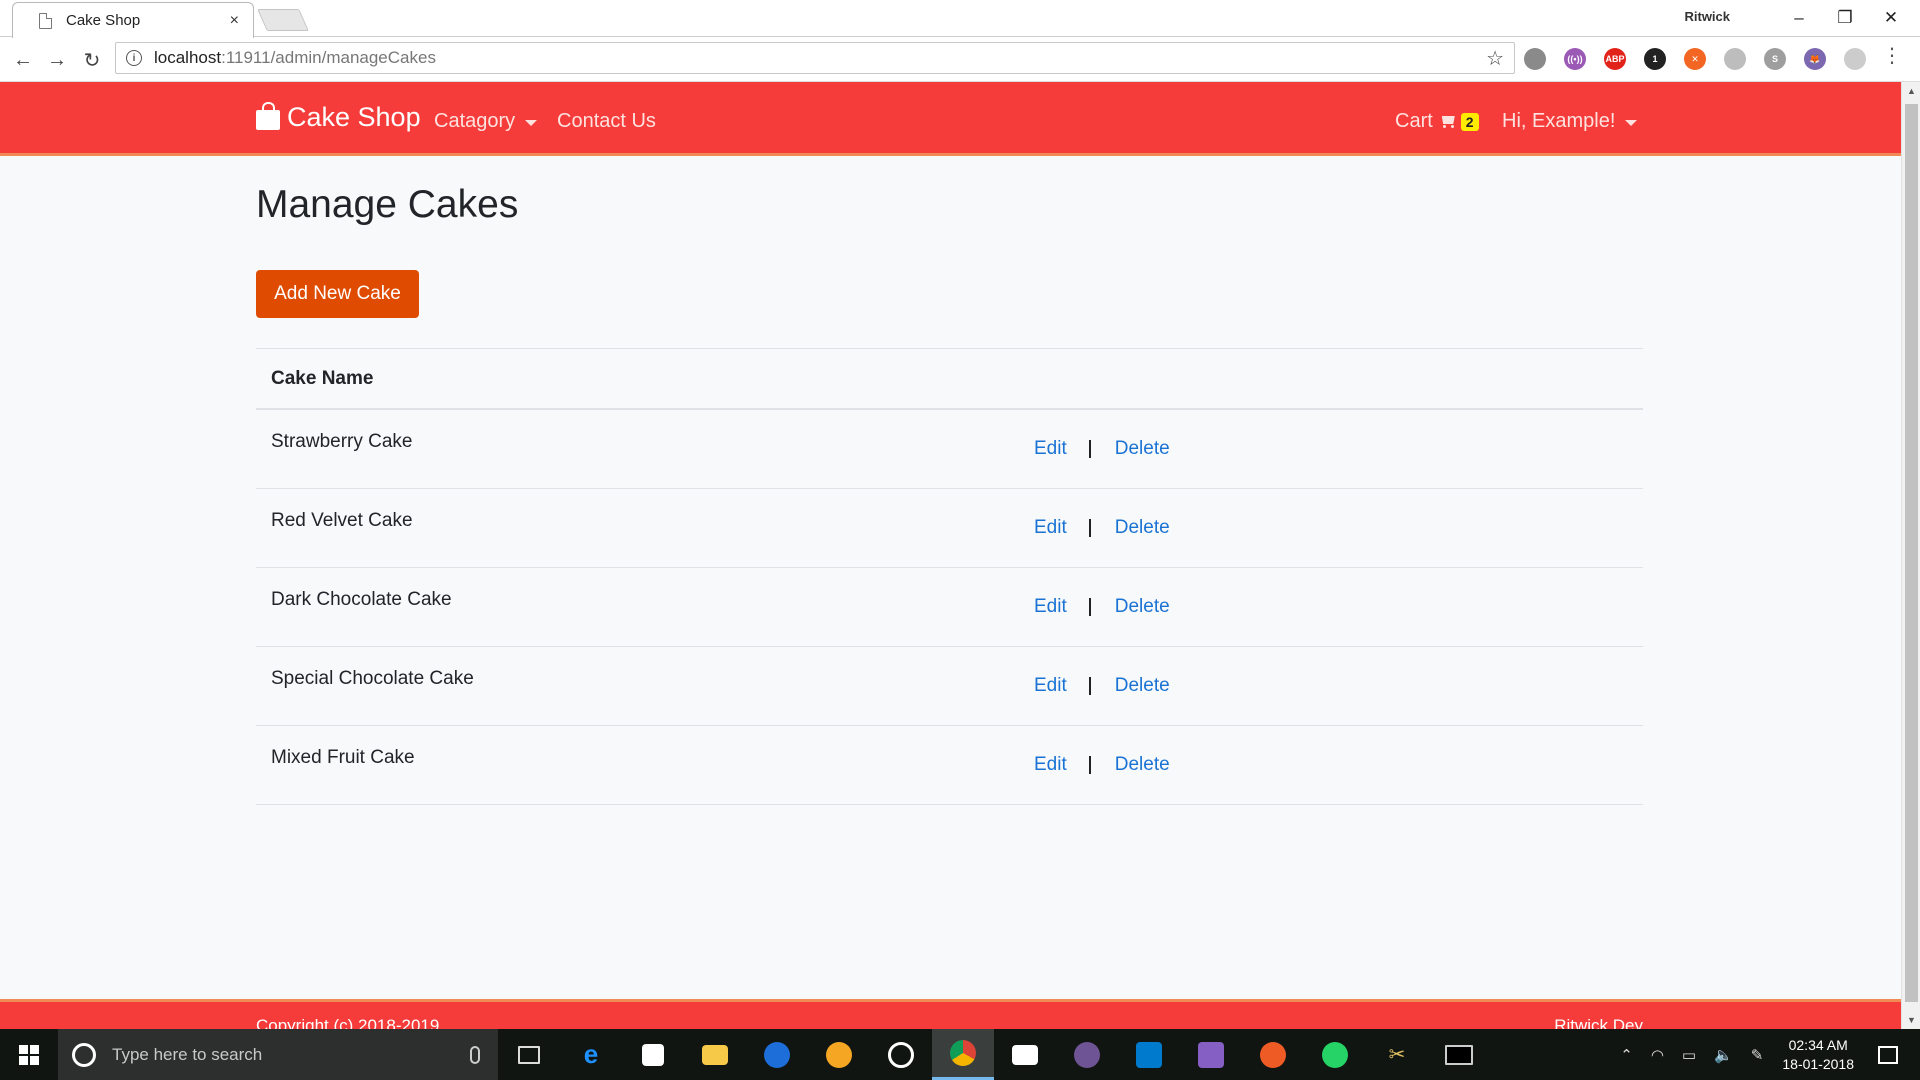 The width and height of the screenshot is (1920, 1080). I want to click on clock-date: 18-01-2018, so click(1818, 1063).